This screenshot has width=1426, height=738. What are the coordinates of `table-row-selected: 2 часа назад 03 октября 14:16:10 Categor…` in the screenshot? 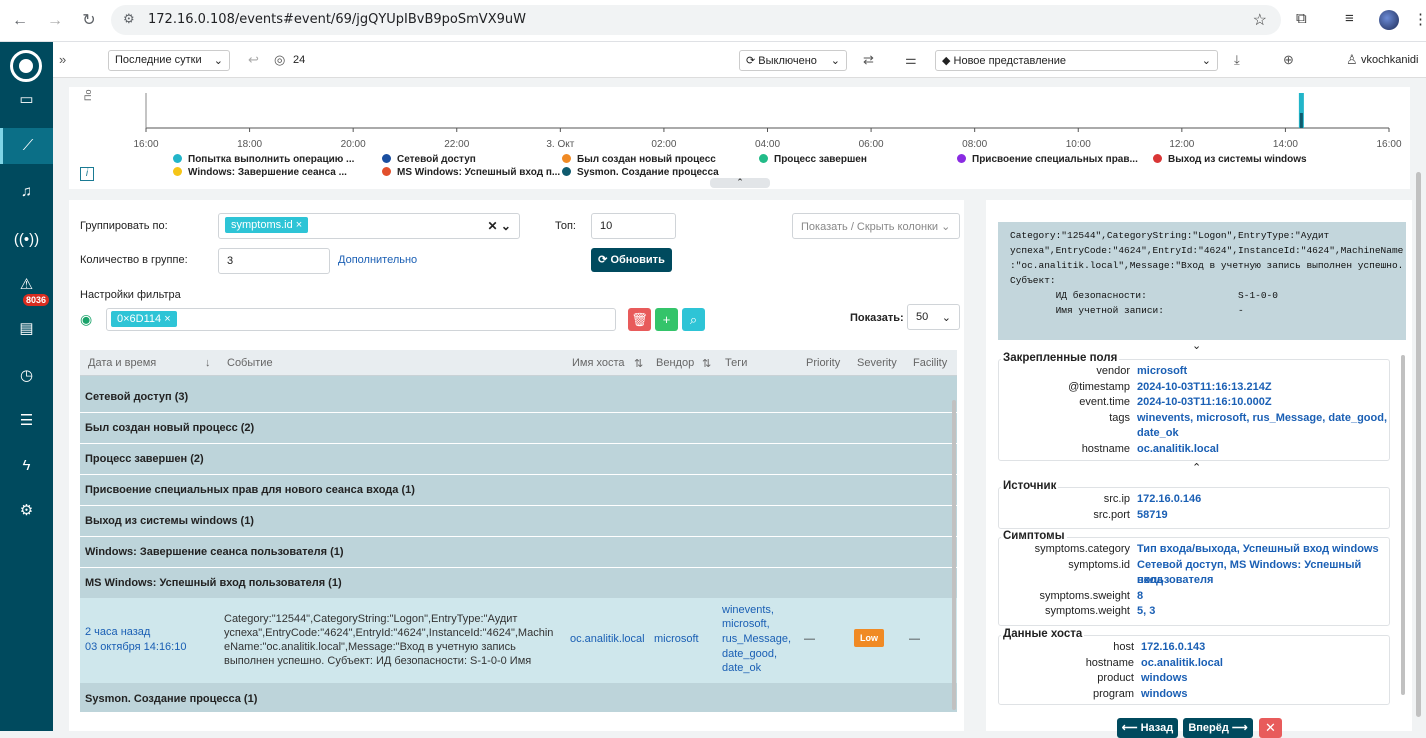 It's located at (518, 640).